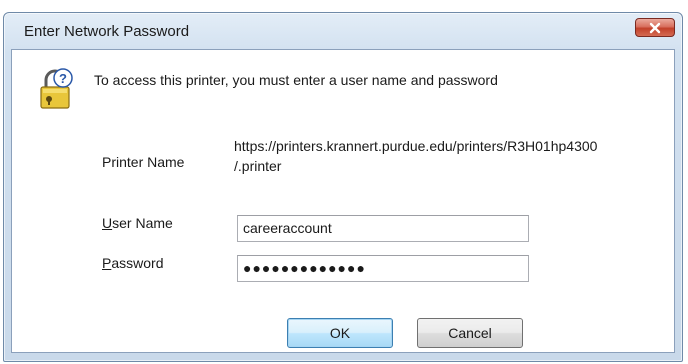 This screenshot has height=364, width=688. Describe the element at coordinates (107, 31) in the screenshot. I see `dialog-title: Enter Network Password` at that location.